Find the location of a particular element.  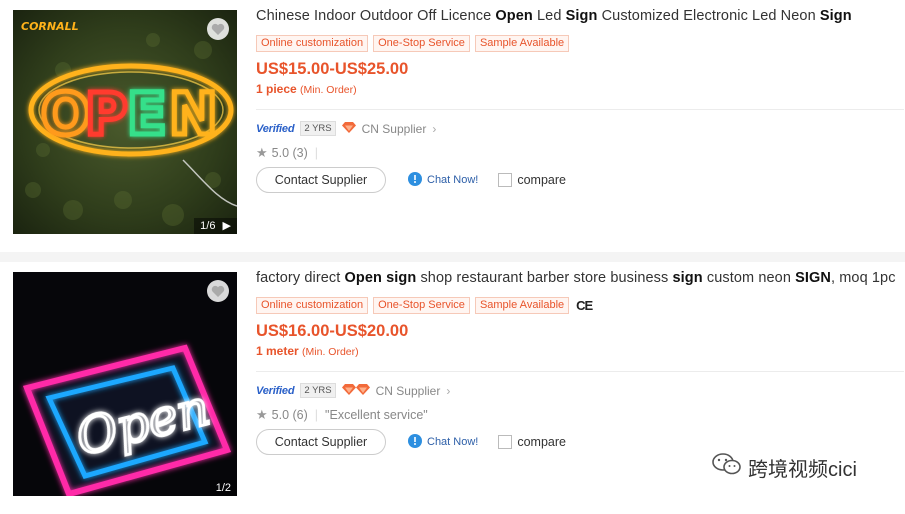

image-counter: 1/2 is located at coordinates (223, 488).